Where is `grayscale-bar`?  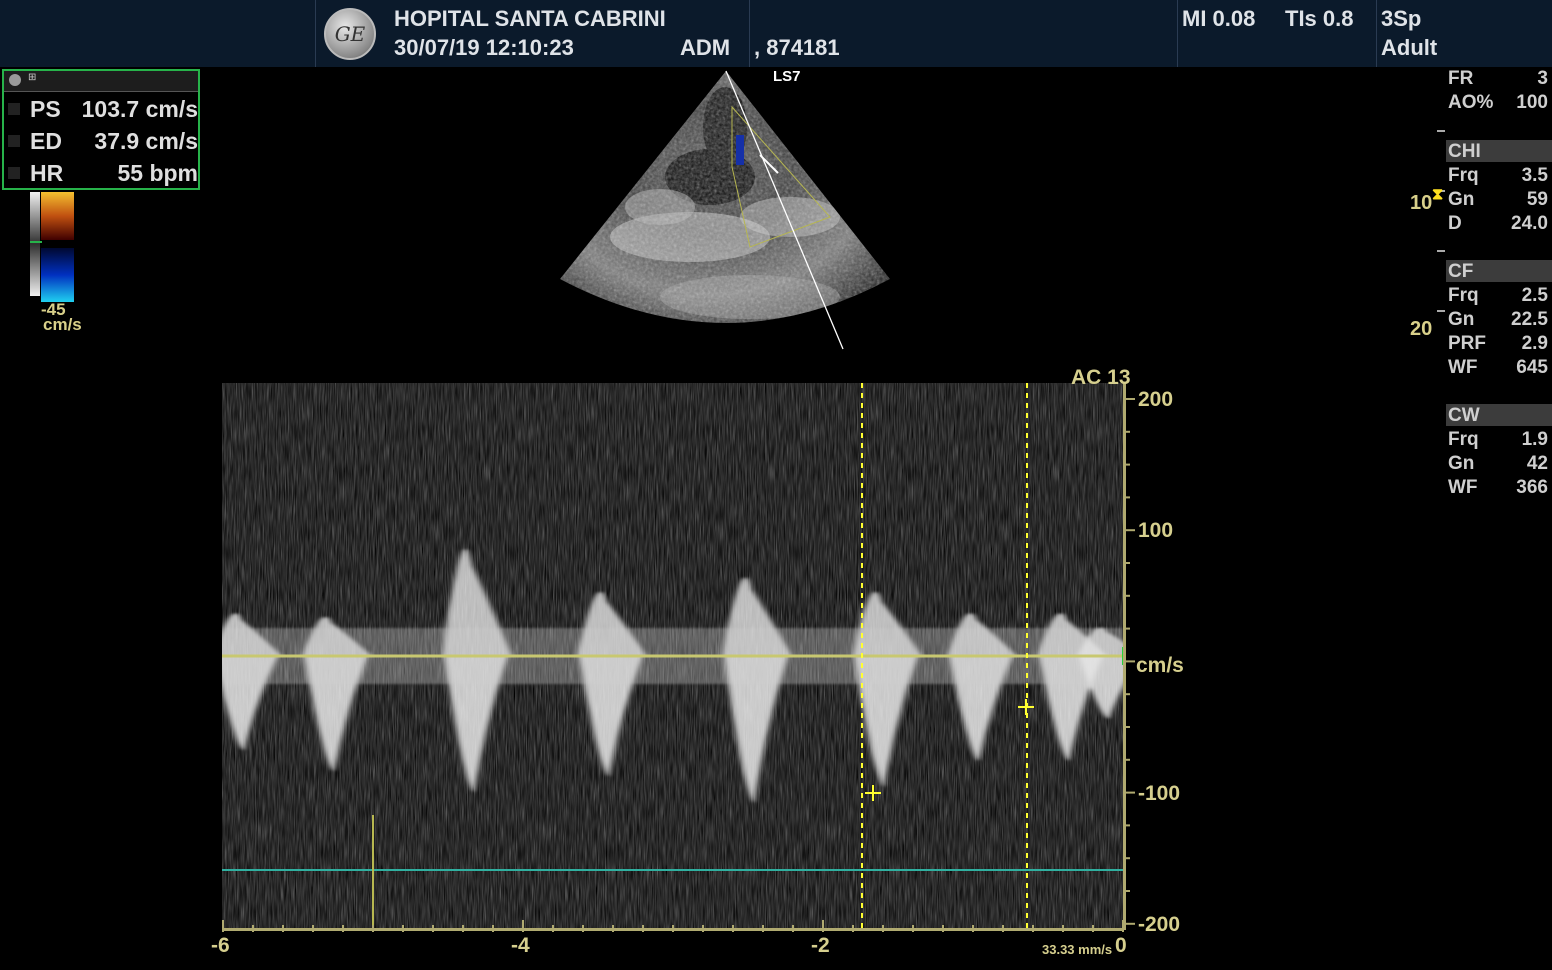 grayscale-bar is located at coordinates (35, 244).